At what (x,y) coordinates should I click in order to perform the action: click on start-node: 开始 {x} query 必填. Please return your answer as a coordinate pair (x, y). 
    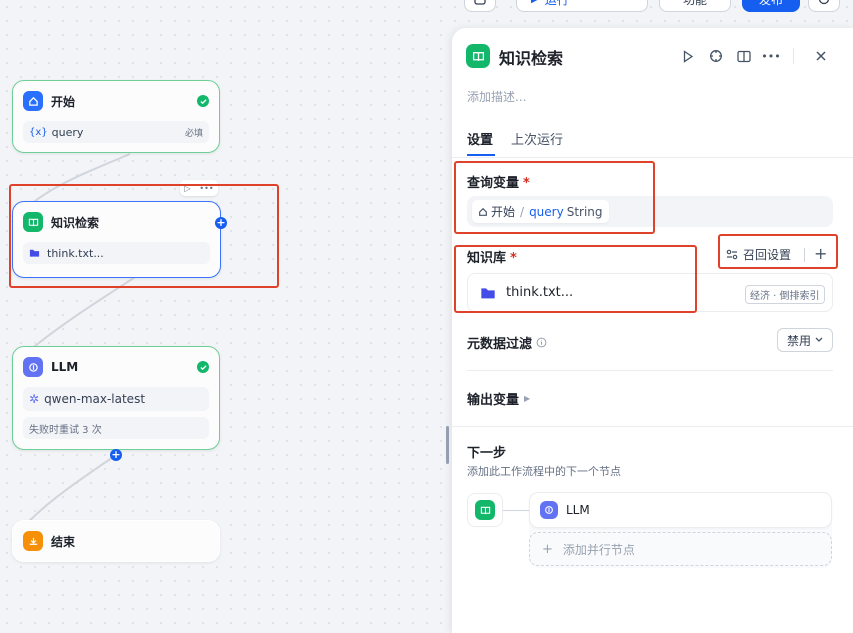
    Looking at the image, I should click on (116, 116).